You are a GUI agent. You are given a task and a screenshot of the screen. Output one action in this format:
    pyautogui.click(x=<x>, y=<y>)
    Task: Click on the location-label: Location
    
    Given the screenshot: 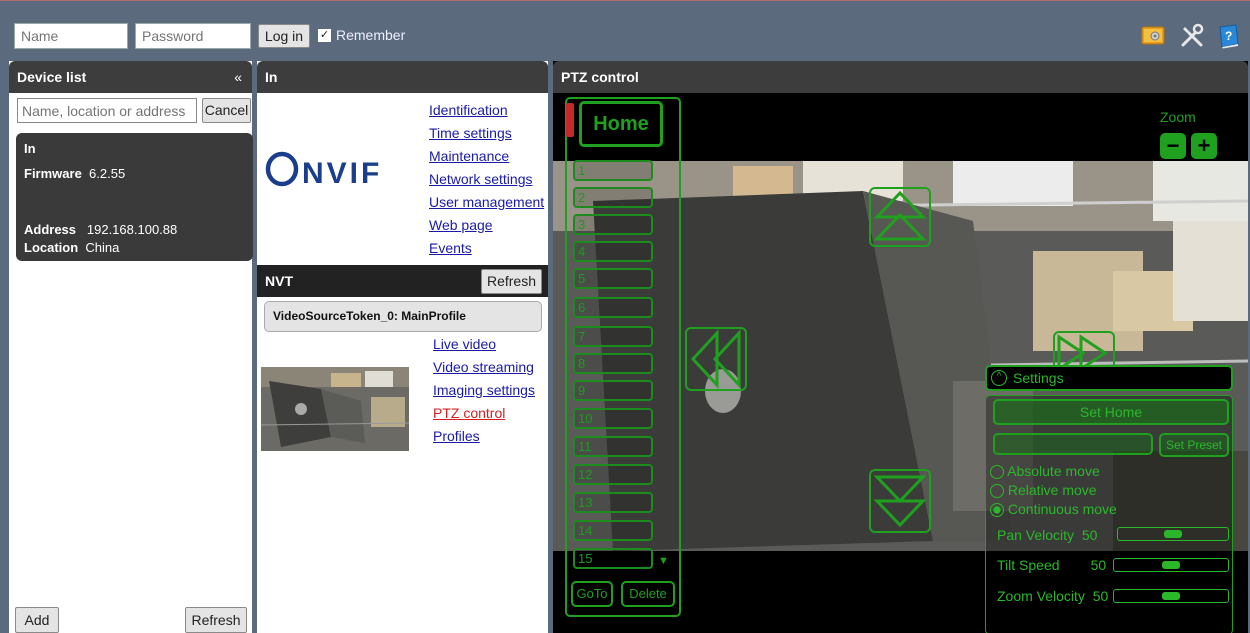 What is the action you would take?
    pyautogui.click(x=51, y=247)
    